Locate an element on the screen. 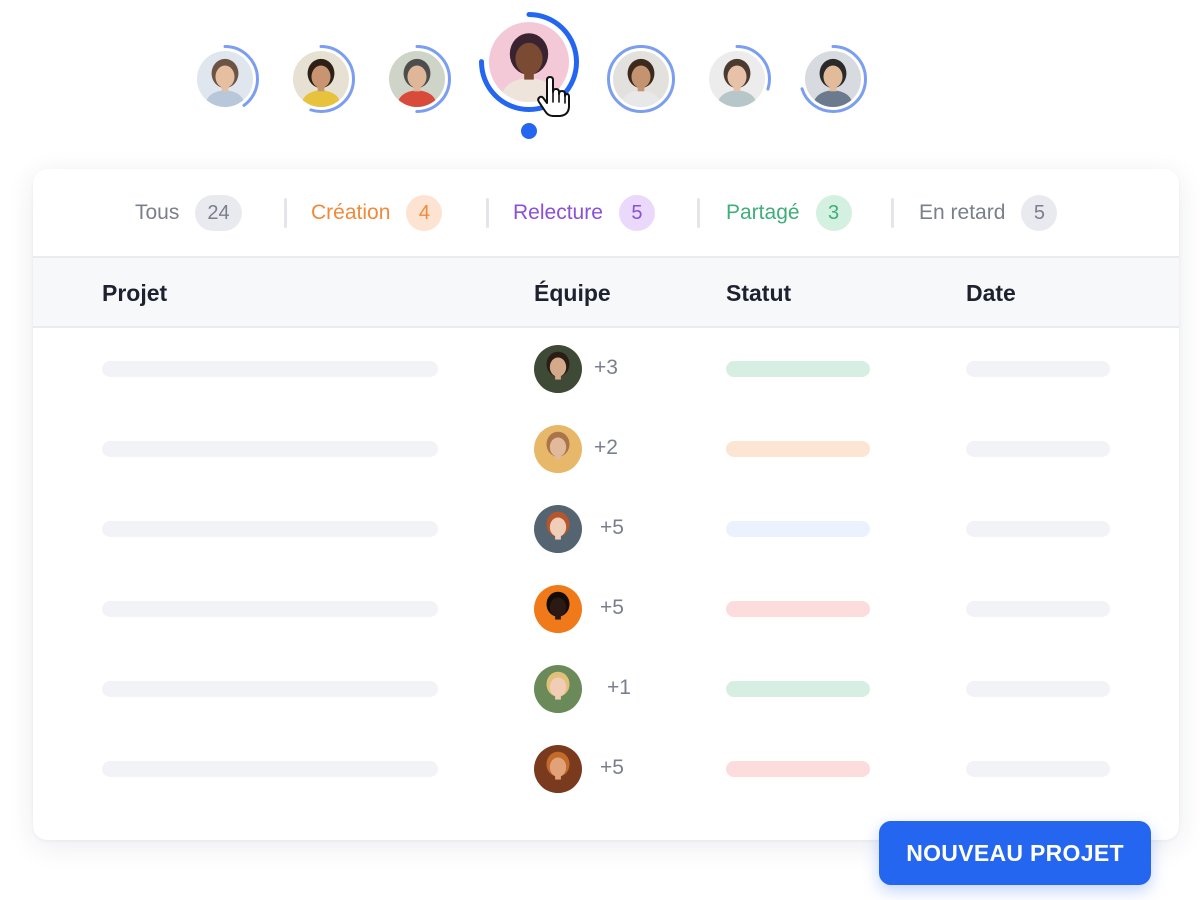 The image size is (1200, 900). column-header-project: Projet is located at coordinates (134, 293).